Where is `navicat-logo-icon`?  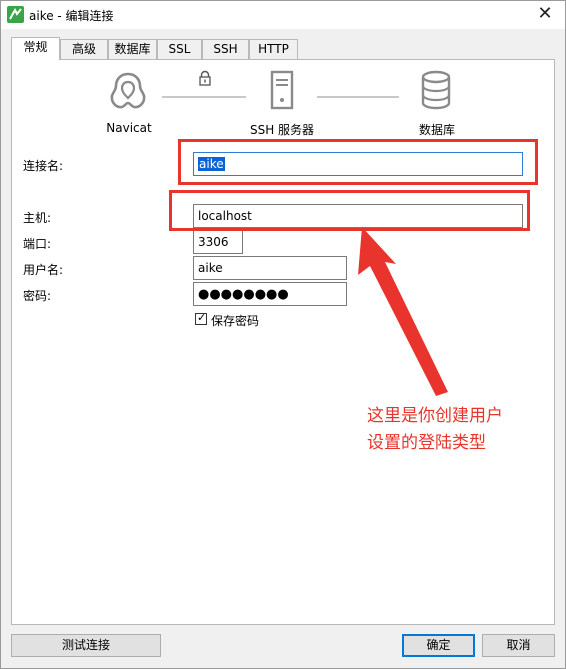 navicat-logo-icon is located at coordinates (128, 90).